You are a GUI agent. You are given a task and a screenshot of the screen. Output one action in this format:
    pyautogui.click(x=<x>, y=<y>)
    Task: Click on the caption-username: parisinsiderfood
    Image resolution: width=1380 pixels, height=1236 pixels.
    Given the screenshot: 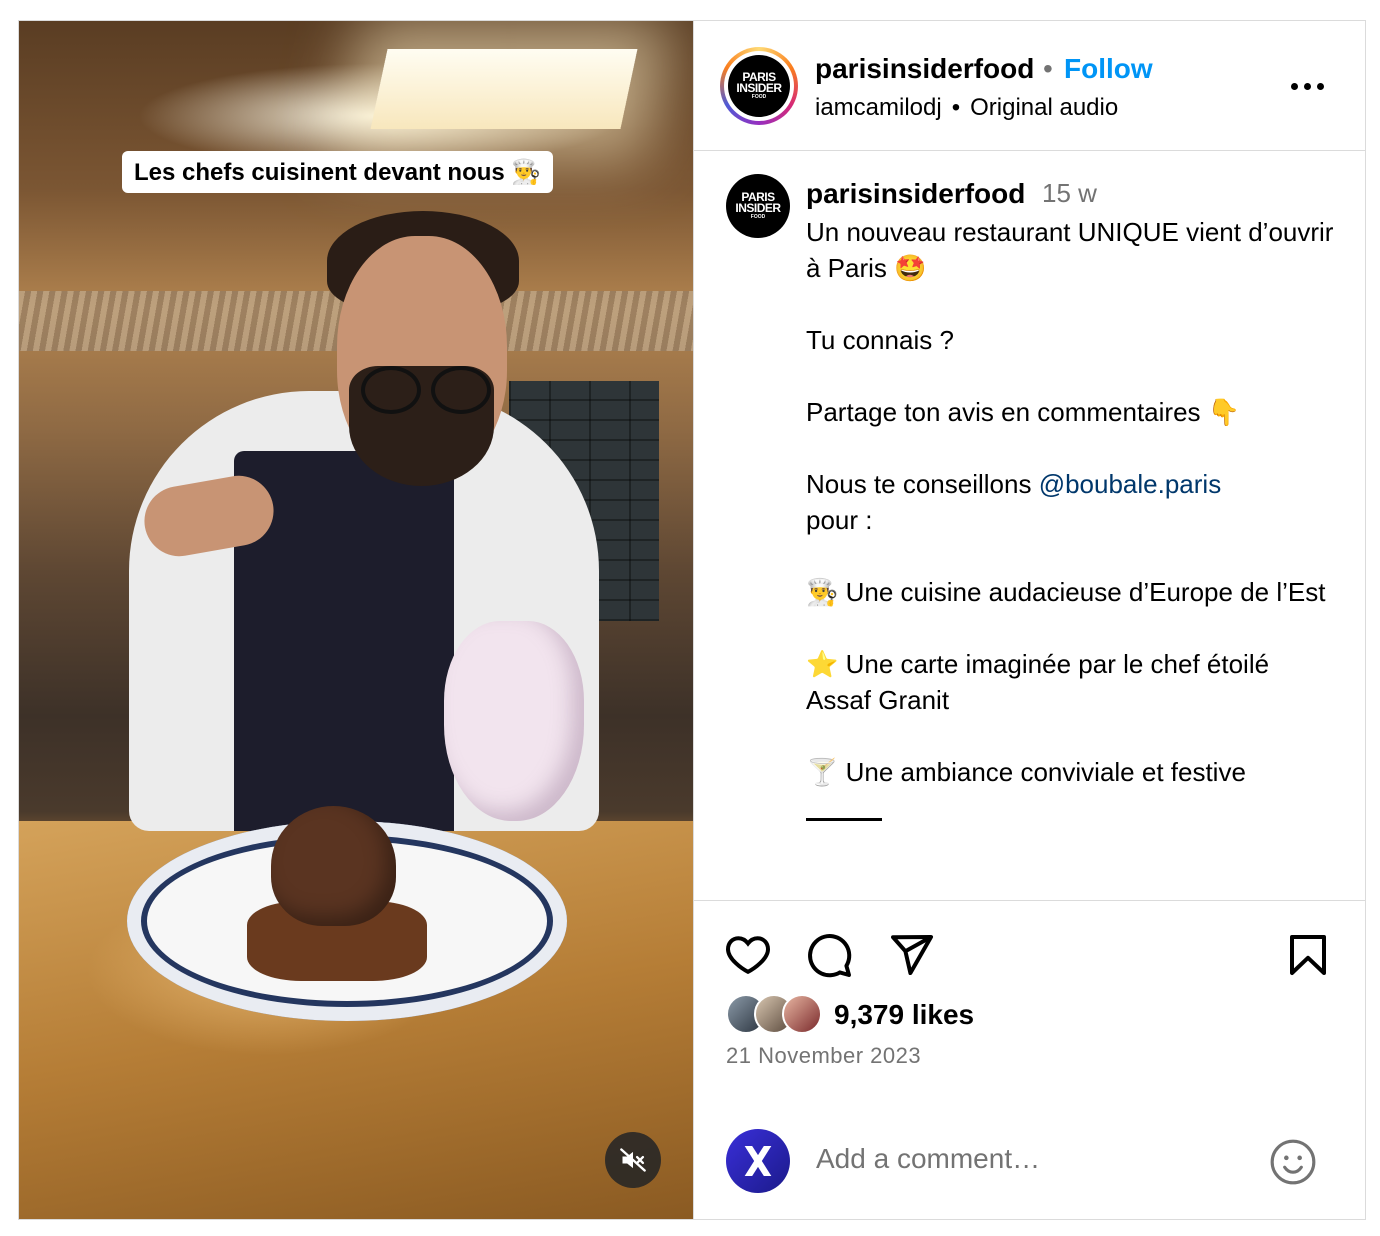 What is the action you would take?
    pyautogui.click(x=915, y=194)
    